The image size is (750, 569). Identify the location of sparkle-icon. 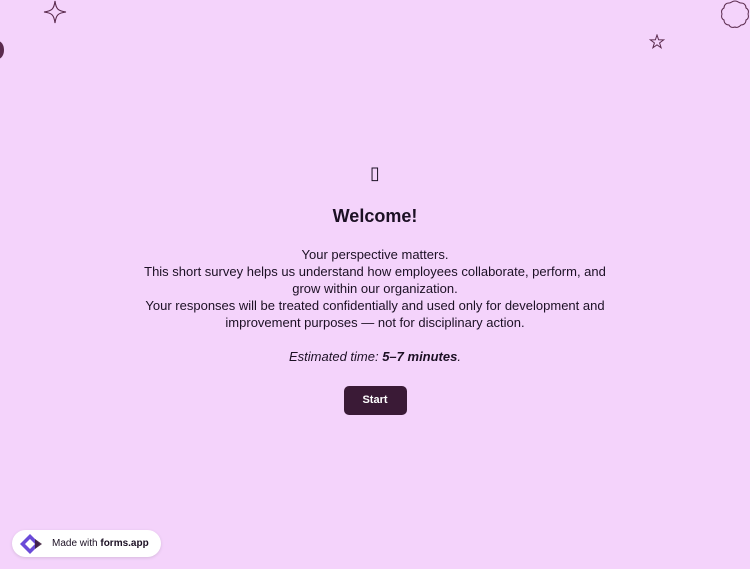
(55, 12).